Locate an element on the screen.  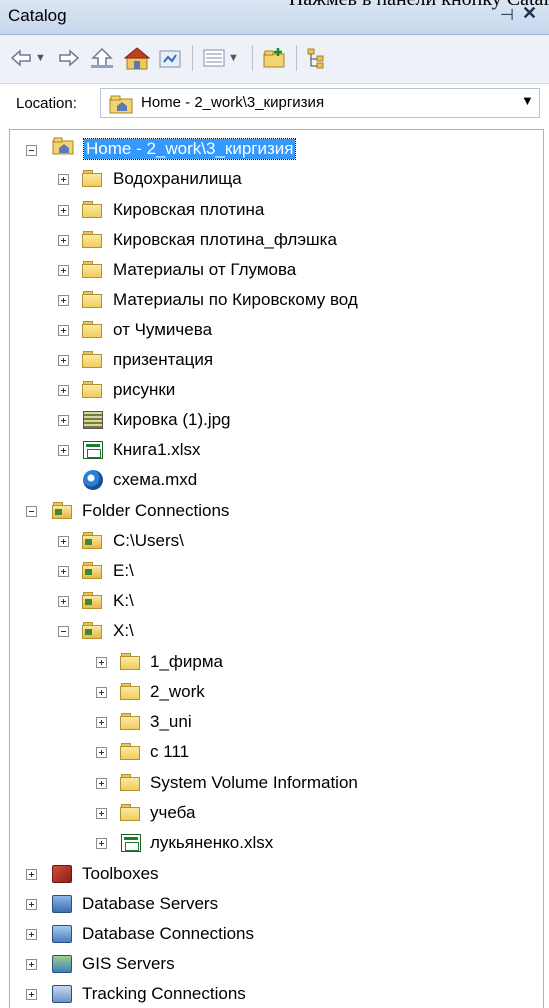
tree-node: Материалы по Кировскому вод is located at coordinates (276, 301).